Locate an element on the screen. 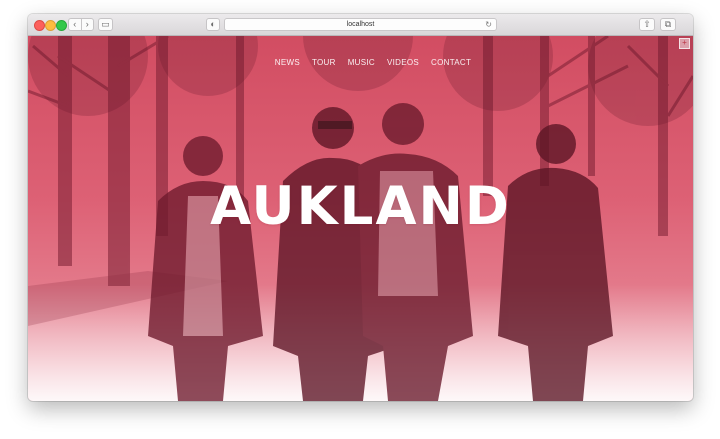 This screenshot has height=439, width=720. nav-item-videos: VIDEOS is located at coordinates (403, 62).